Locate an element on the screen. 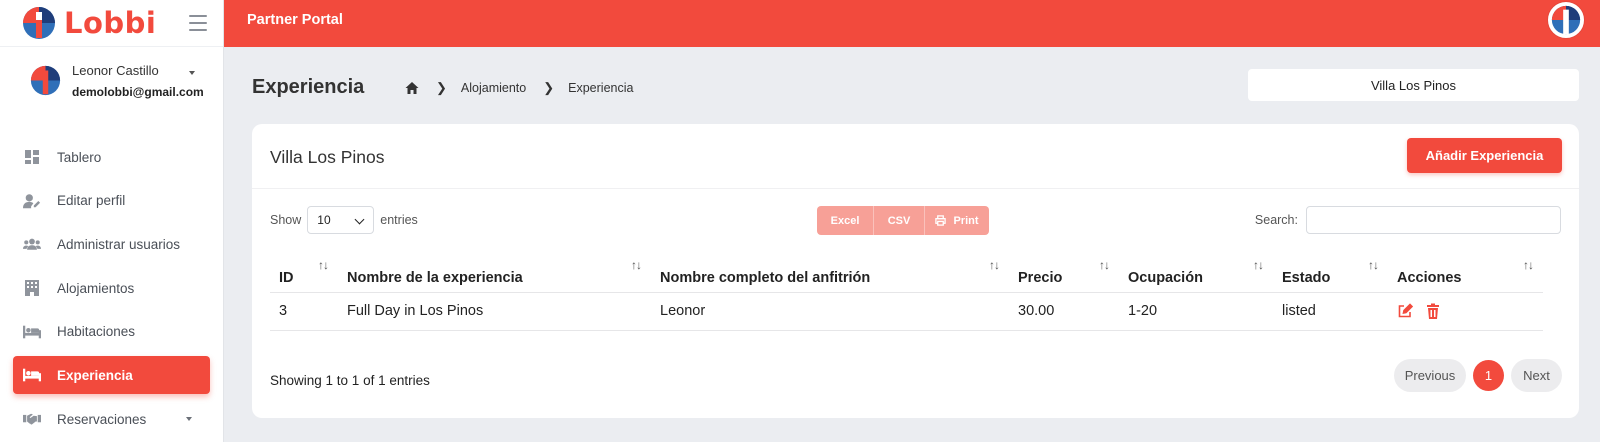 Image resolution: width=1600 pixels, height=442 pixels. column-header-host: Nombre completo del anfitrión ↑↓ is located at coordinates (830, 274).